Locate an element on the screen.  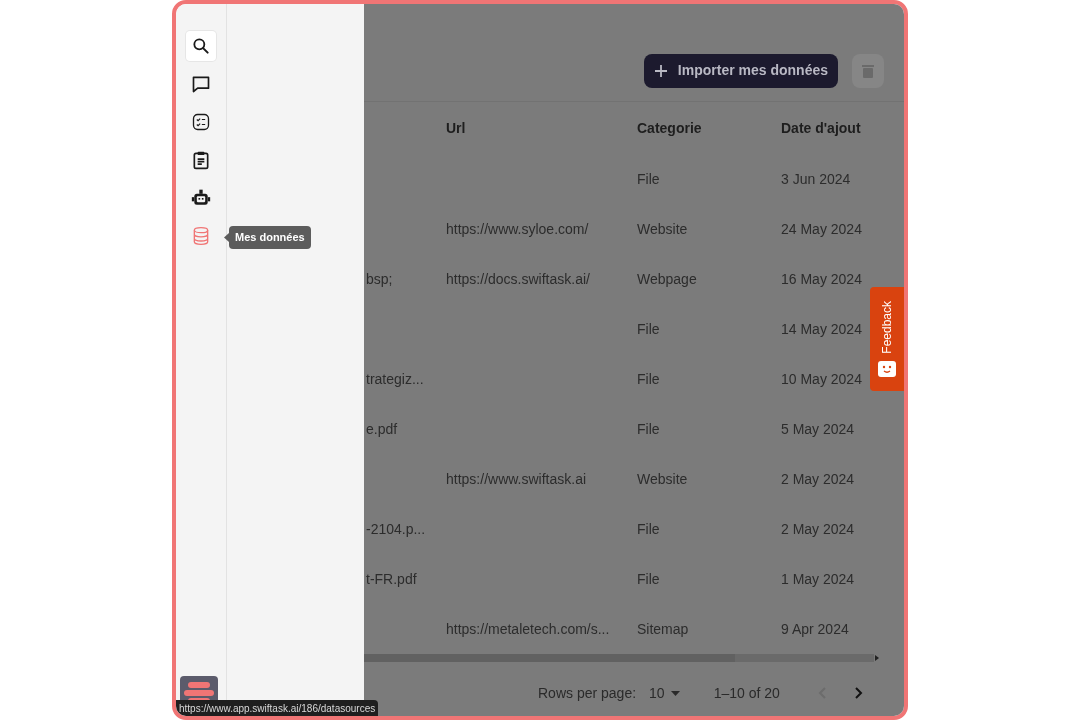
feedback-tab: Feedback is located at coordinates (887, 339).